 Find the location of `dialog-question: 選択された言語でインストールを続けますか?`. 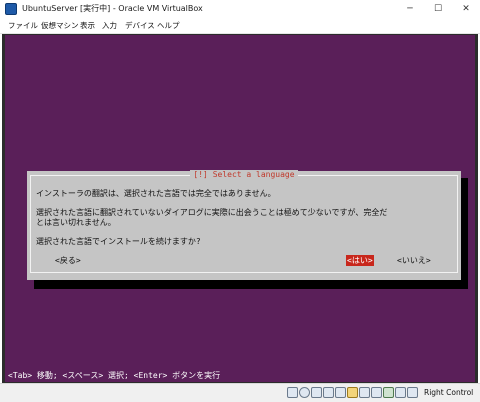

dialog-question: 選択された言語でインストールを続けますか? is located at coordinates (118, 241).